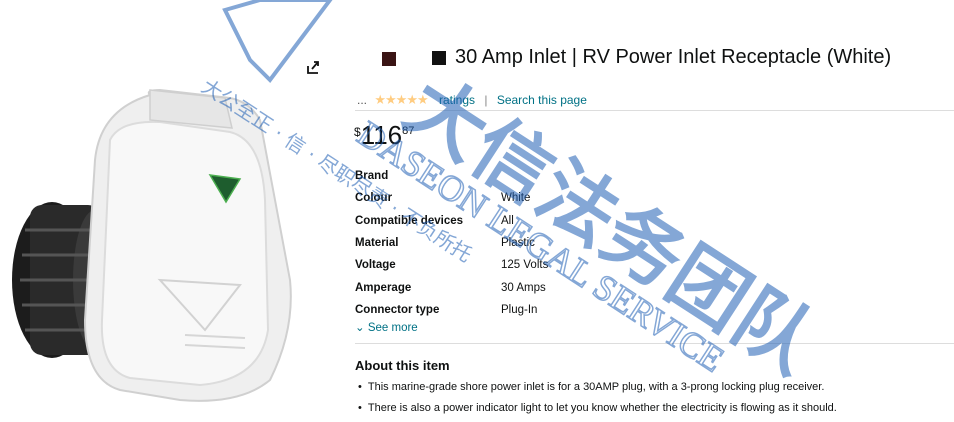 The image size is (954, 422). I want to click on color-swatch, so click(389, 59).